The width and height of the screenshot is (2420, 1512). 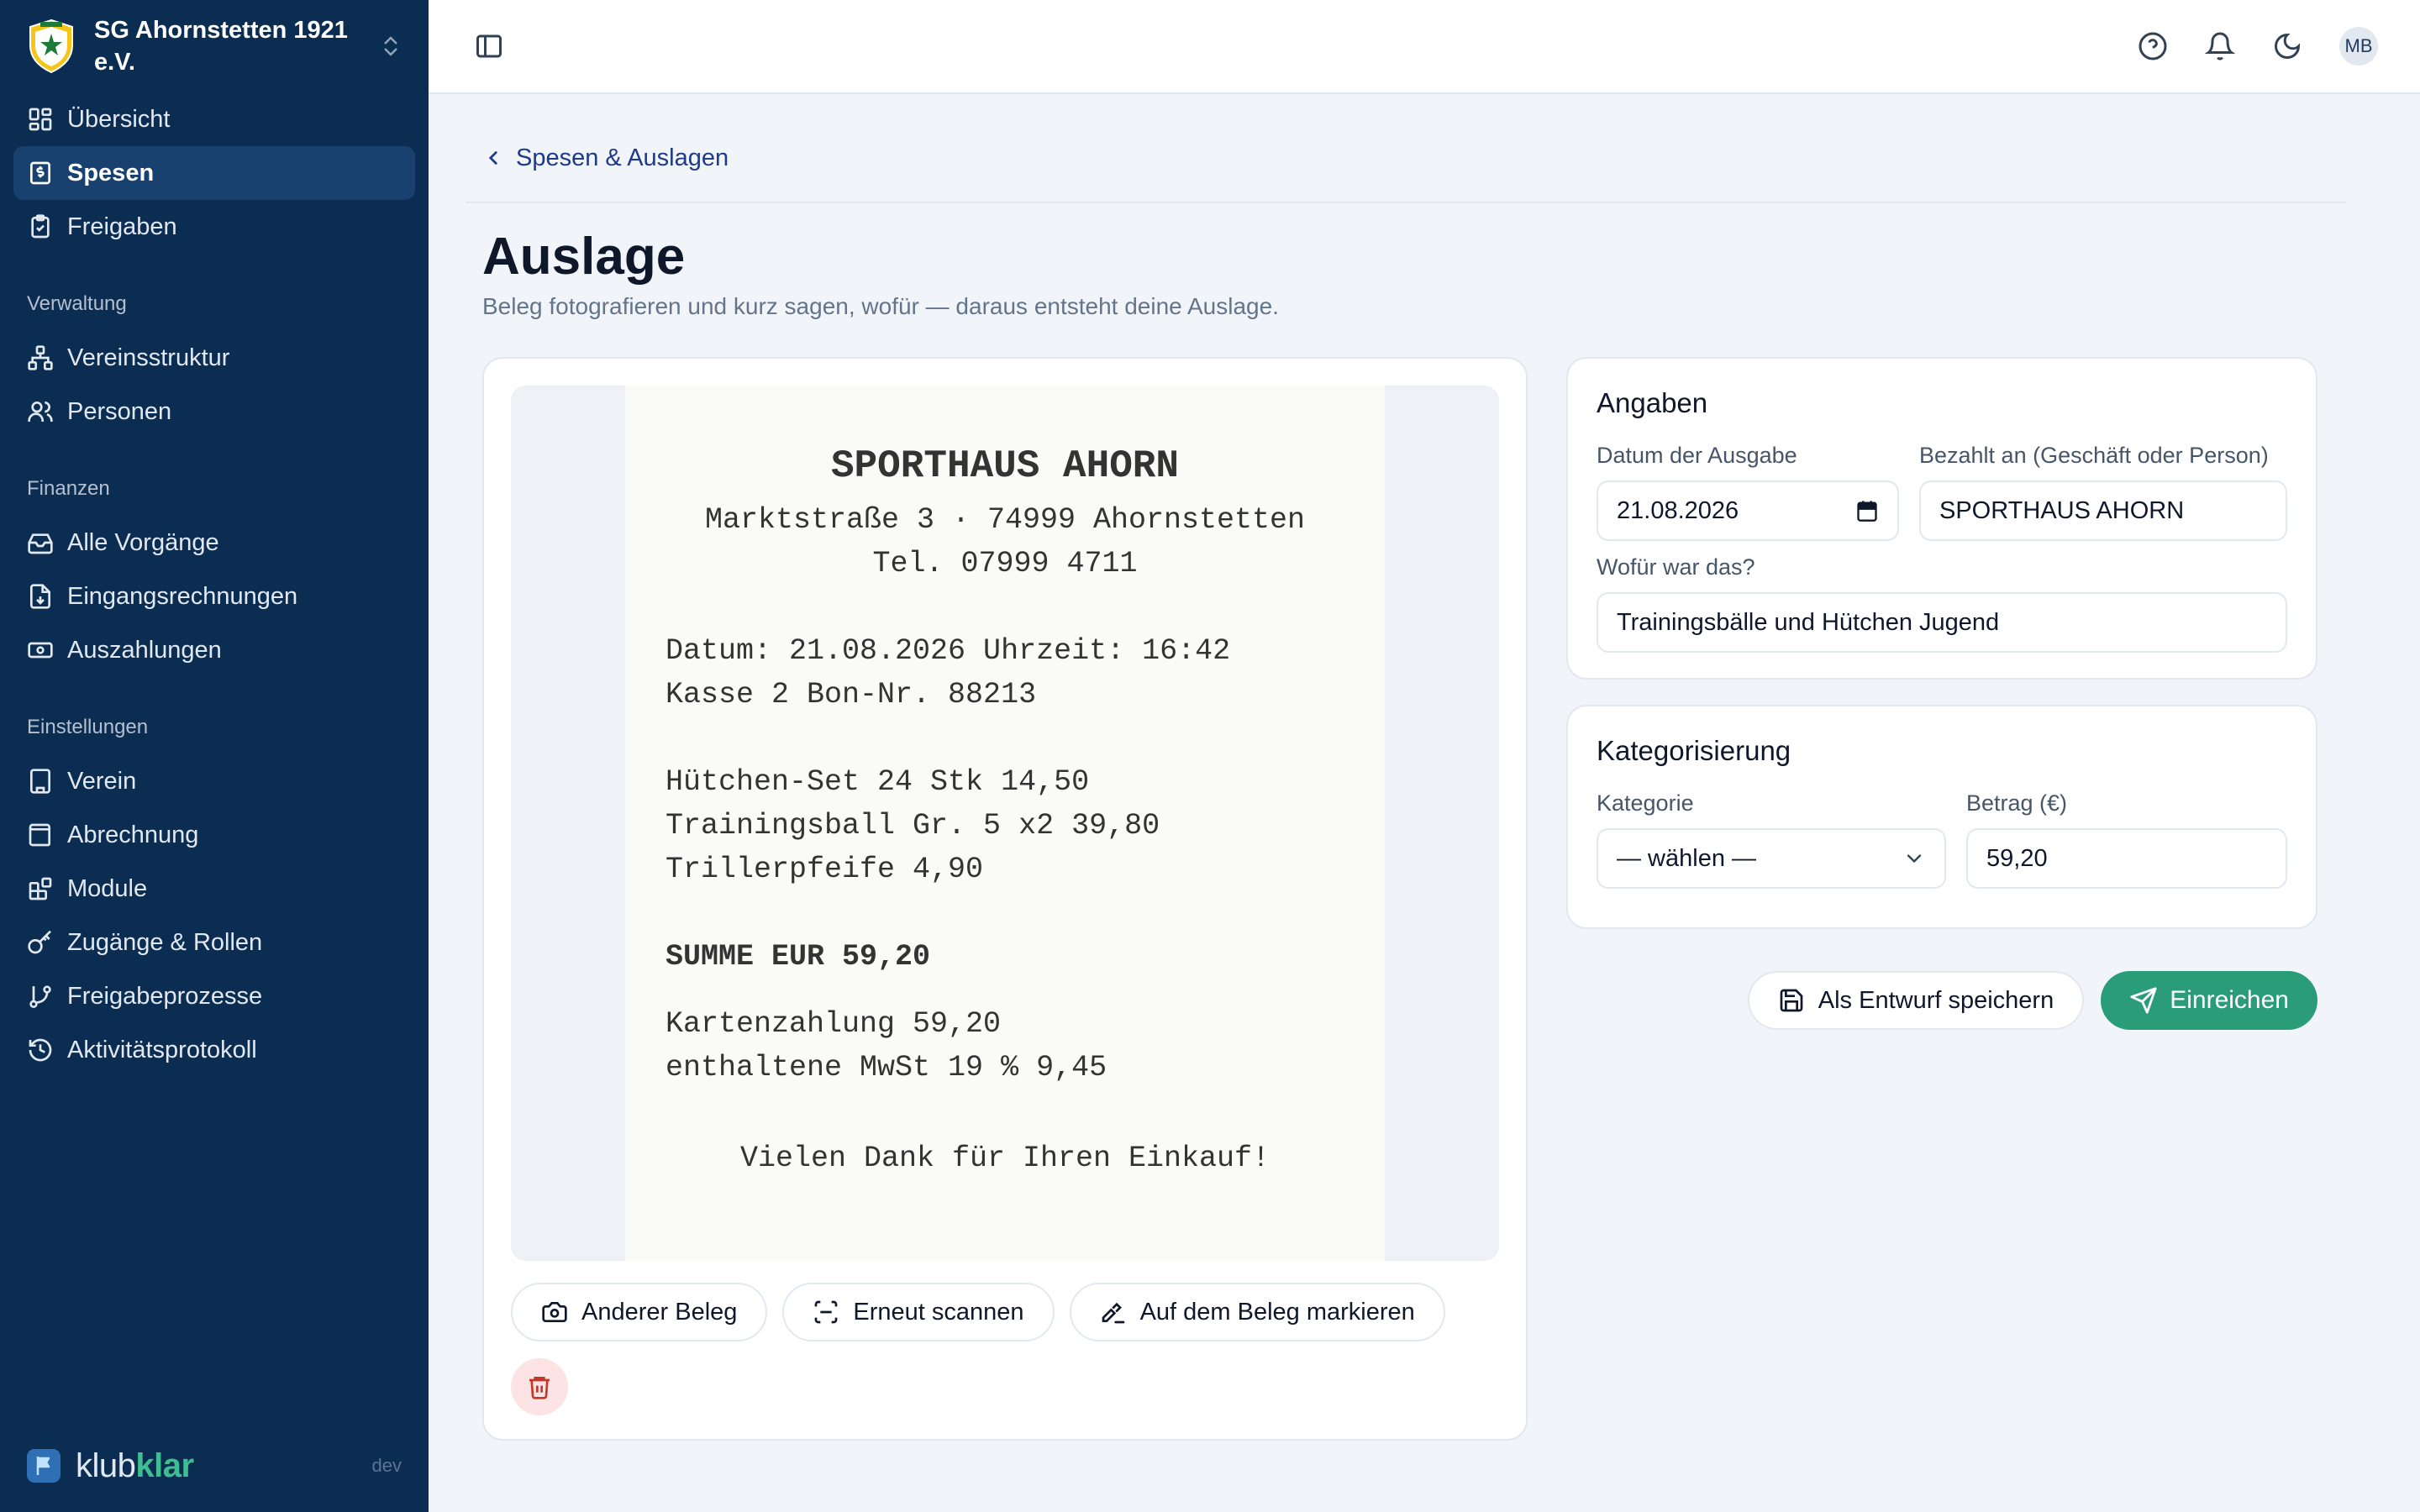 What do you see at coordinates (2258, 46) in the screenshot?
I see `topbar-actions: MB` at bounding box center [2258, 46].